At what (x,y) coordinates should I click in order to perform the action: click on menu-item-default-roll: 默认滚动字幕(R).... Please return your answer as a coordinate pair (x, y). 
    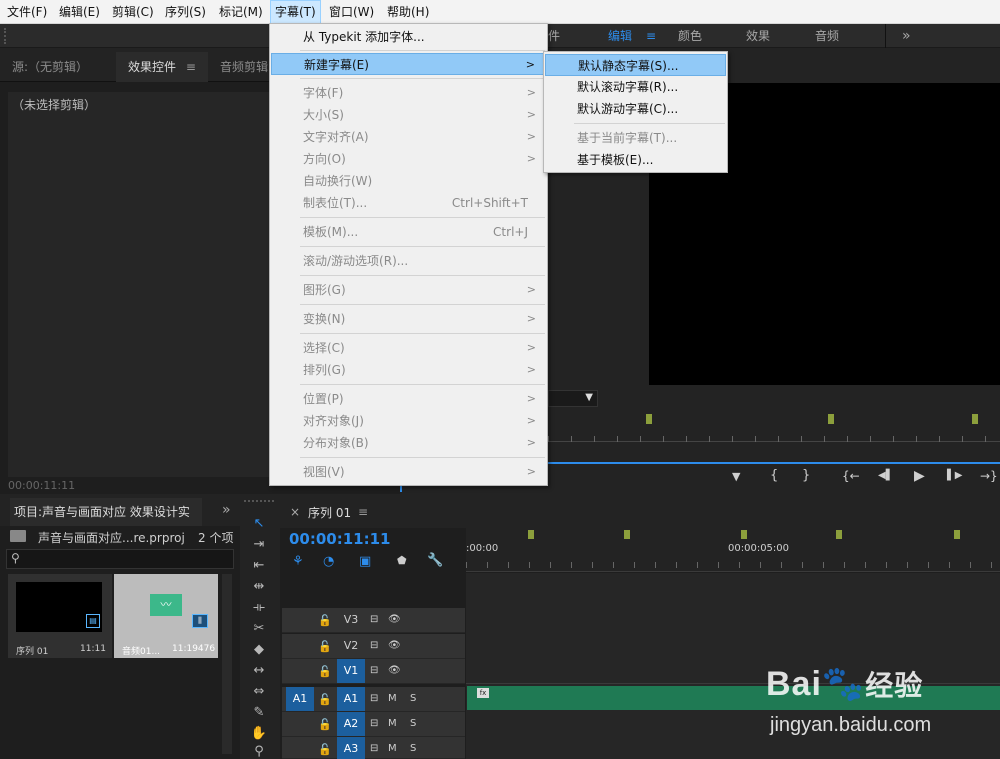
    Looking at the image, I should click on (635, 87).